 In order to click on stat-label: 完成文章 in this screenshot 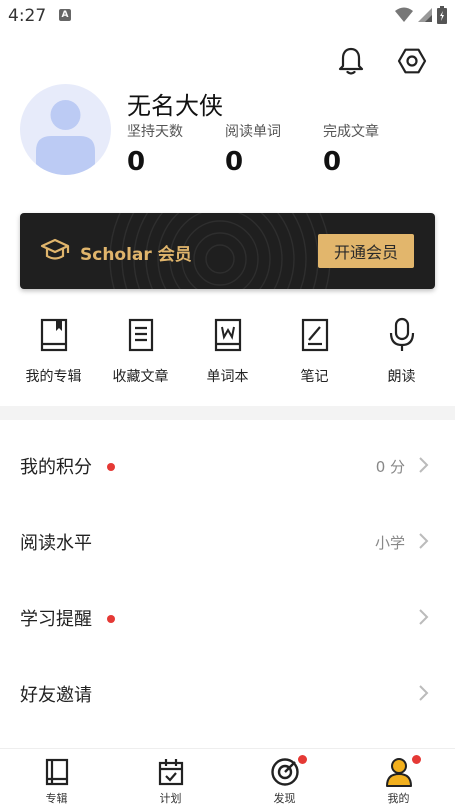, I will do `click(351, 132)`.